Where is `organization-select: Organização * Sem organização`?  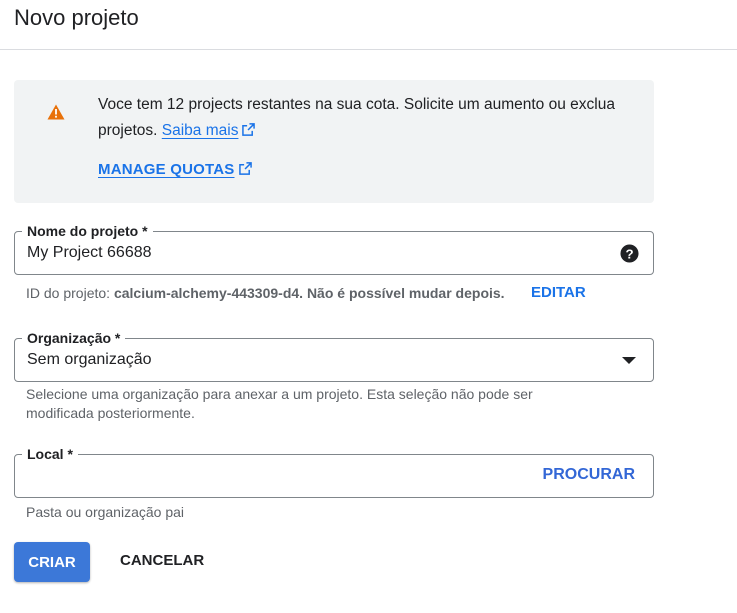 organization-select: Organização * Sem organização is located at coordinates (334, 355).